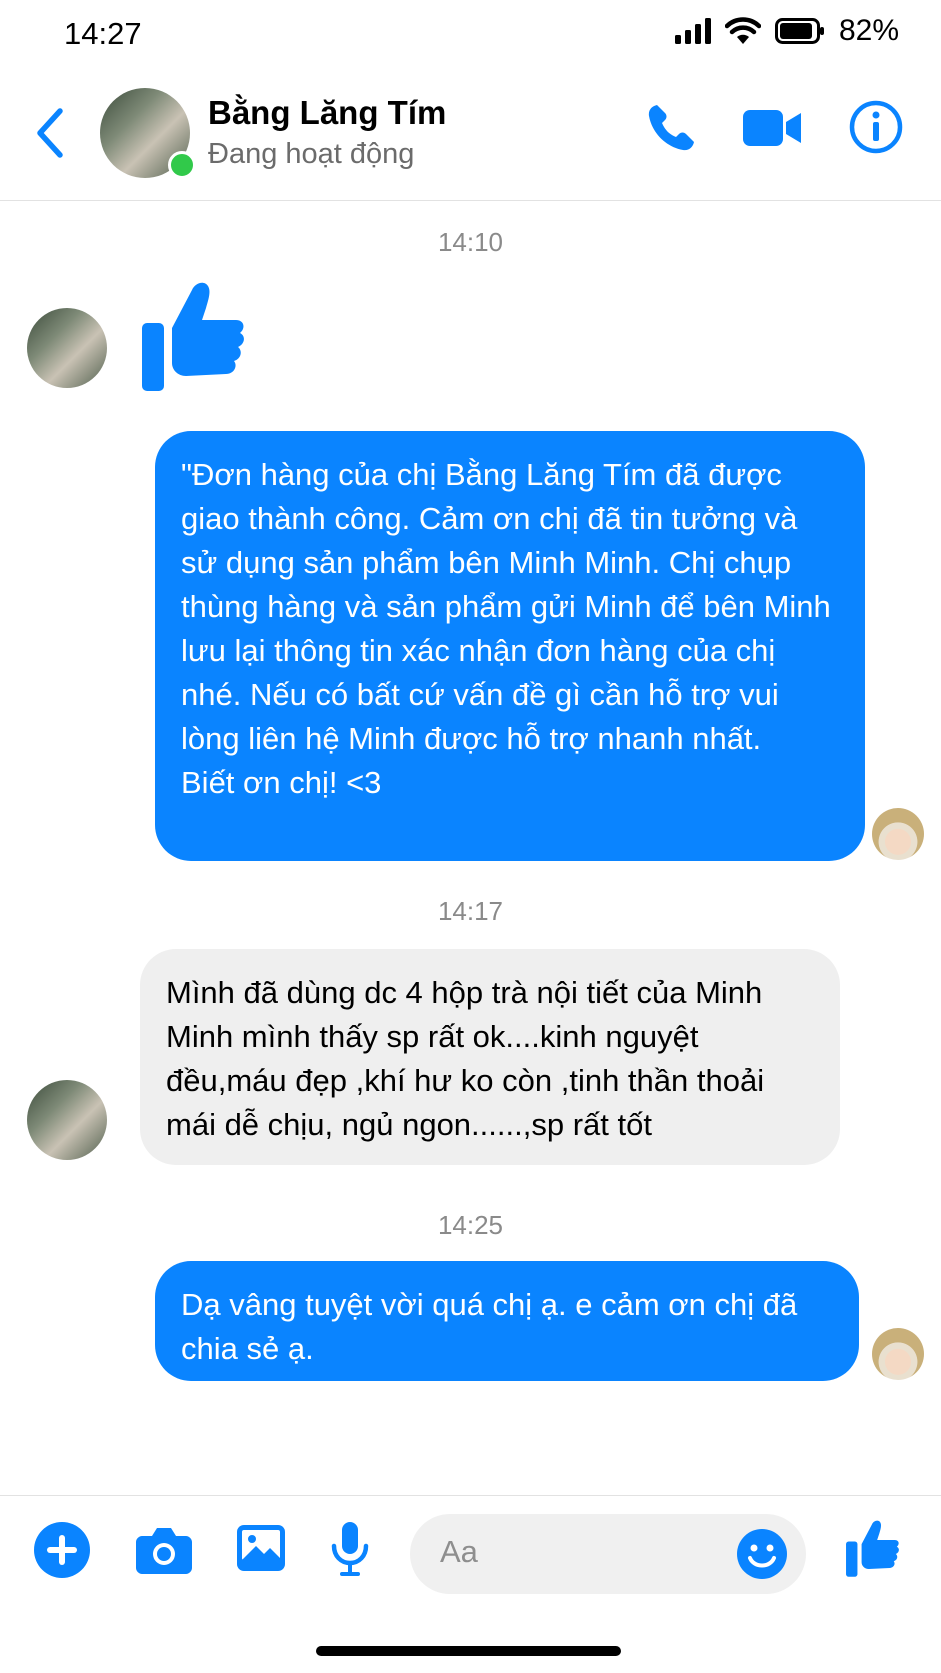 The width and height of the screenshot is (941, 1673). What do you see at coordinates (468, 1651) in the screenshot?
I see `home-indicator` at bounding box center [468, 1651].